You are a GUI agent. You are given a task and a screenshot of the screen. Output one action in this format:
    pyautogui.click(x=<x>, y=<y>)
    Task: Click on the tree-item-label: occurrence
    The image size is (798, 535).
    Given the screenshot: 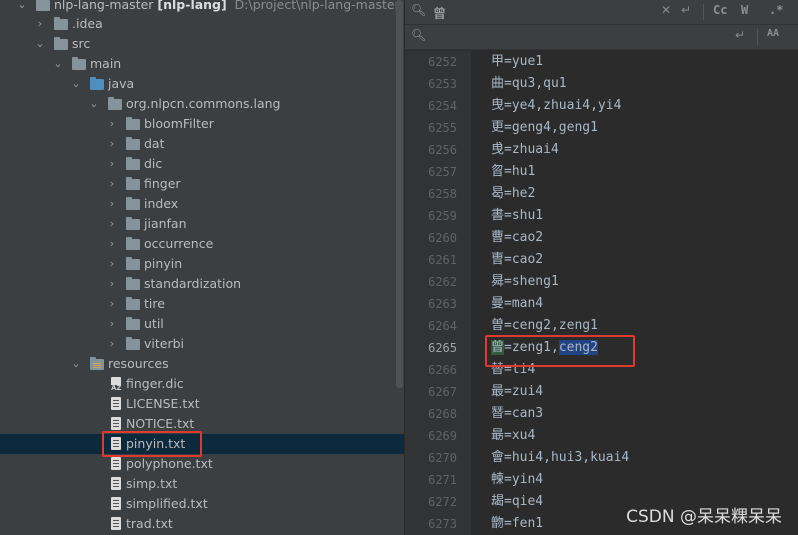 What is the action you would take?
    pyautogui.click(x=179, y=243)
    